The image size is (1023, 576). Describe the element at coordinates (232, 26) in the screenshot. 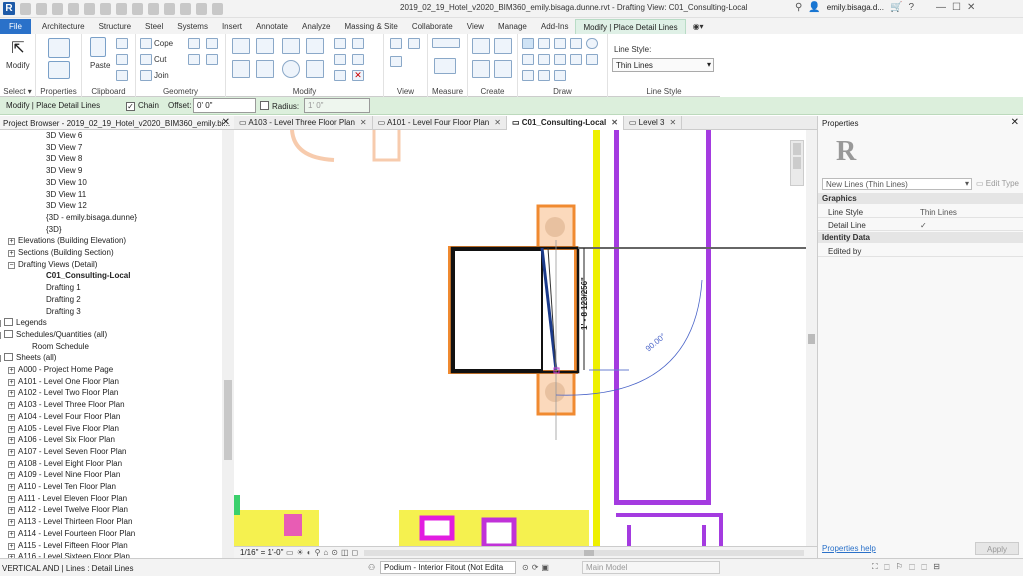

I see `tab-insert: Insert` at that location.